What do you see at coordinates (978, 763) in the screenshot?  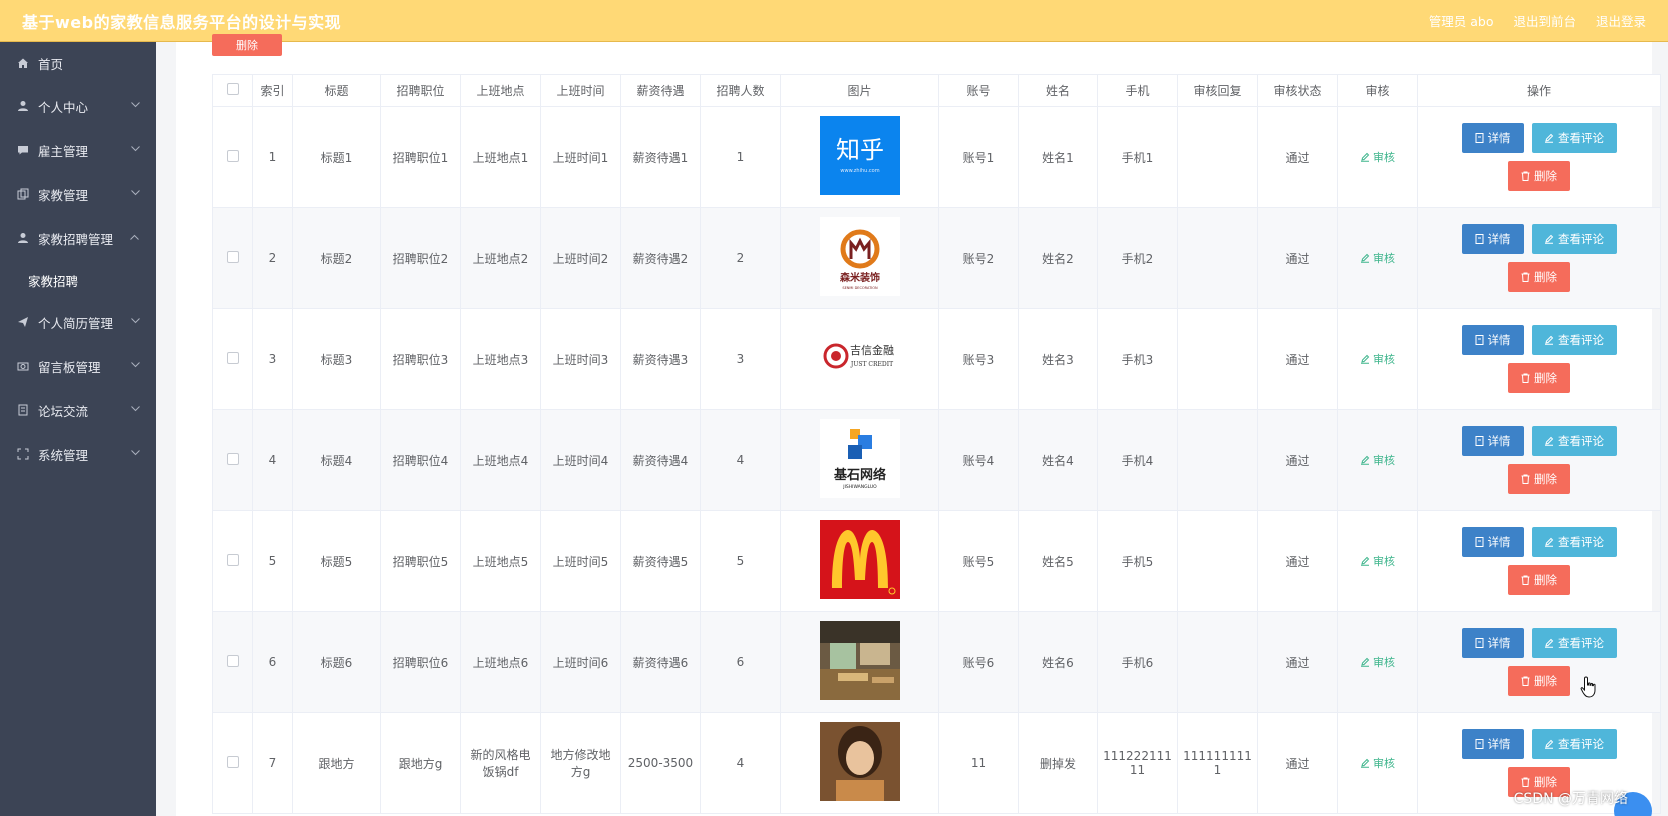 I see `cell-account: 11` at bounding box center [978, 763].